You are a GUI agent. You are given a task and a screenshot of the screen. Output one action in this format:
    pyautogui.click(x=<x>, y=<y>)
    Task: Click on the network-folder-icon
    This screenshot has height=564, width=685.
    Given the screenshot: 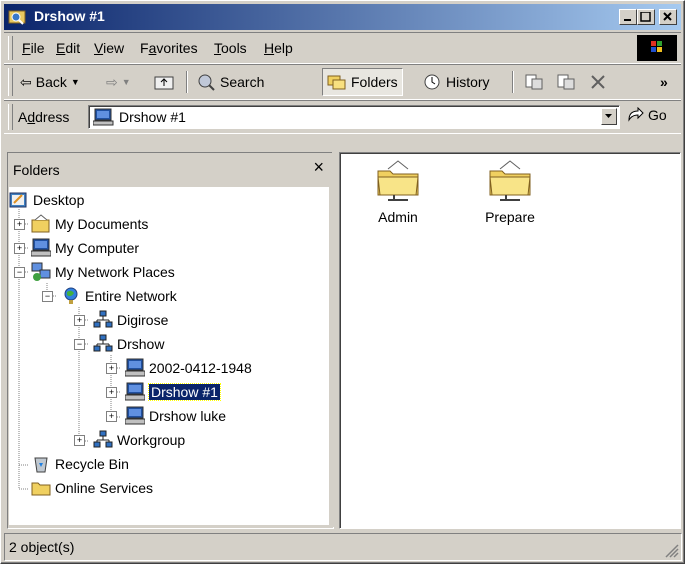 What is the action you would take?
    pyautogui.click(x=17, y=17)
    